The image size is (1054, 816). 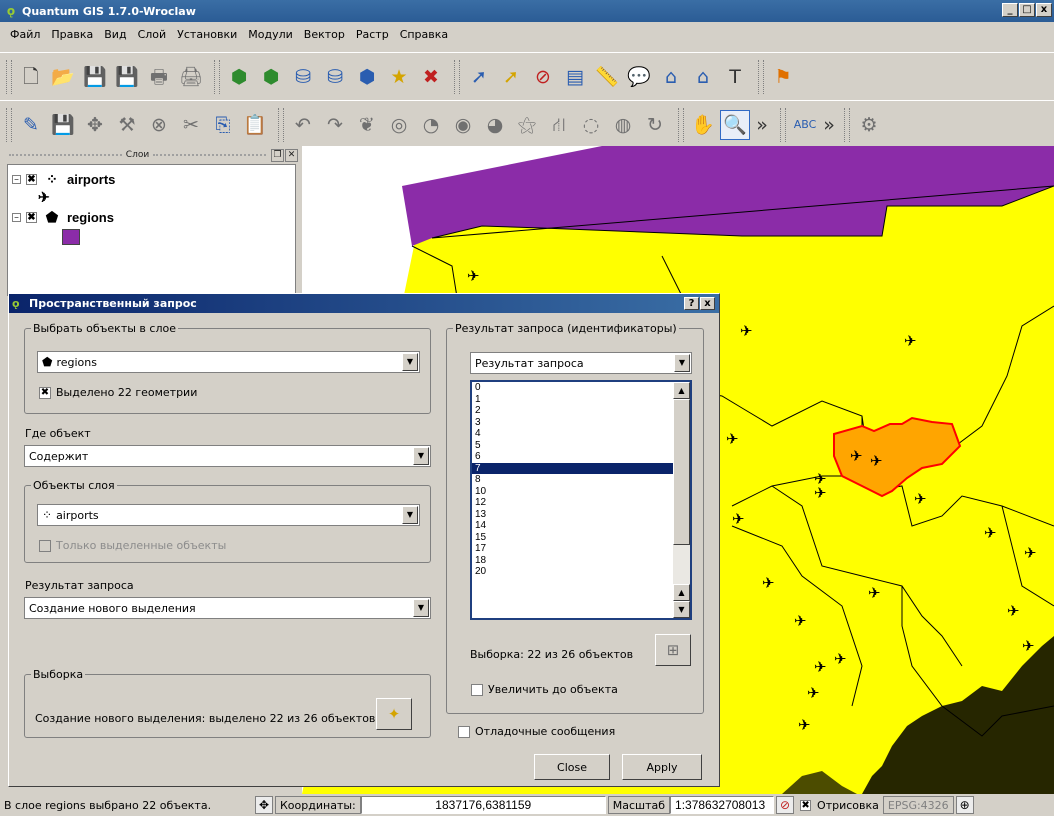 I want to click on checkbox-unchecked-icon, so click(x=45, y=545).